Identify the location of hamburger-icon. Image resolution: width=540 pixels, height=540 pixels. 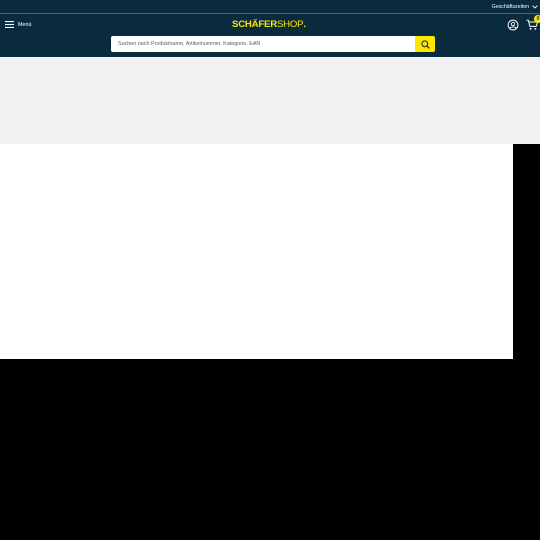
(9, 24).